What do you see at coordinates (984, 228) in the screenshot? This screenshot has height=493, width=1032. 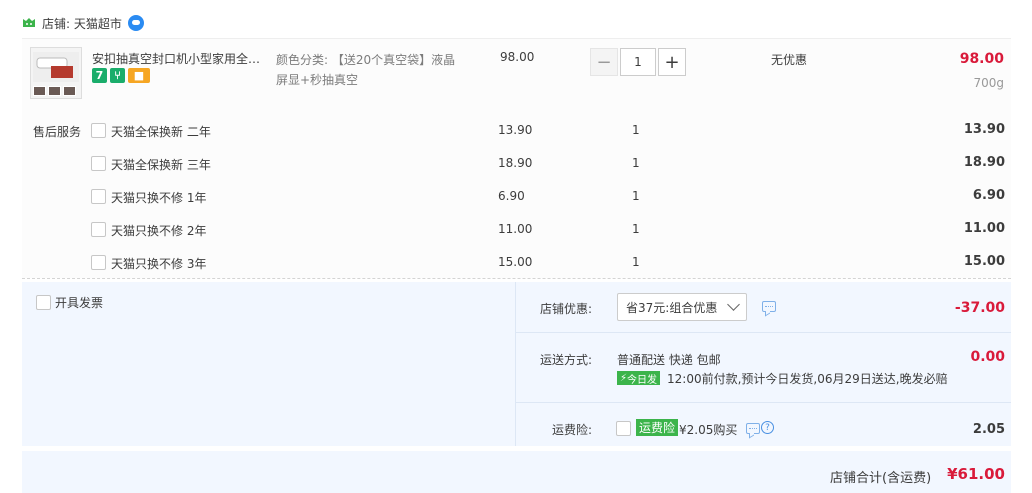 I see `service-total: 11.00` at bounding box center [984, 228].